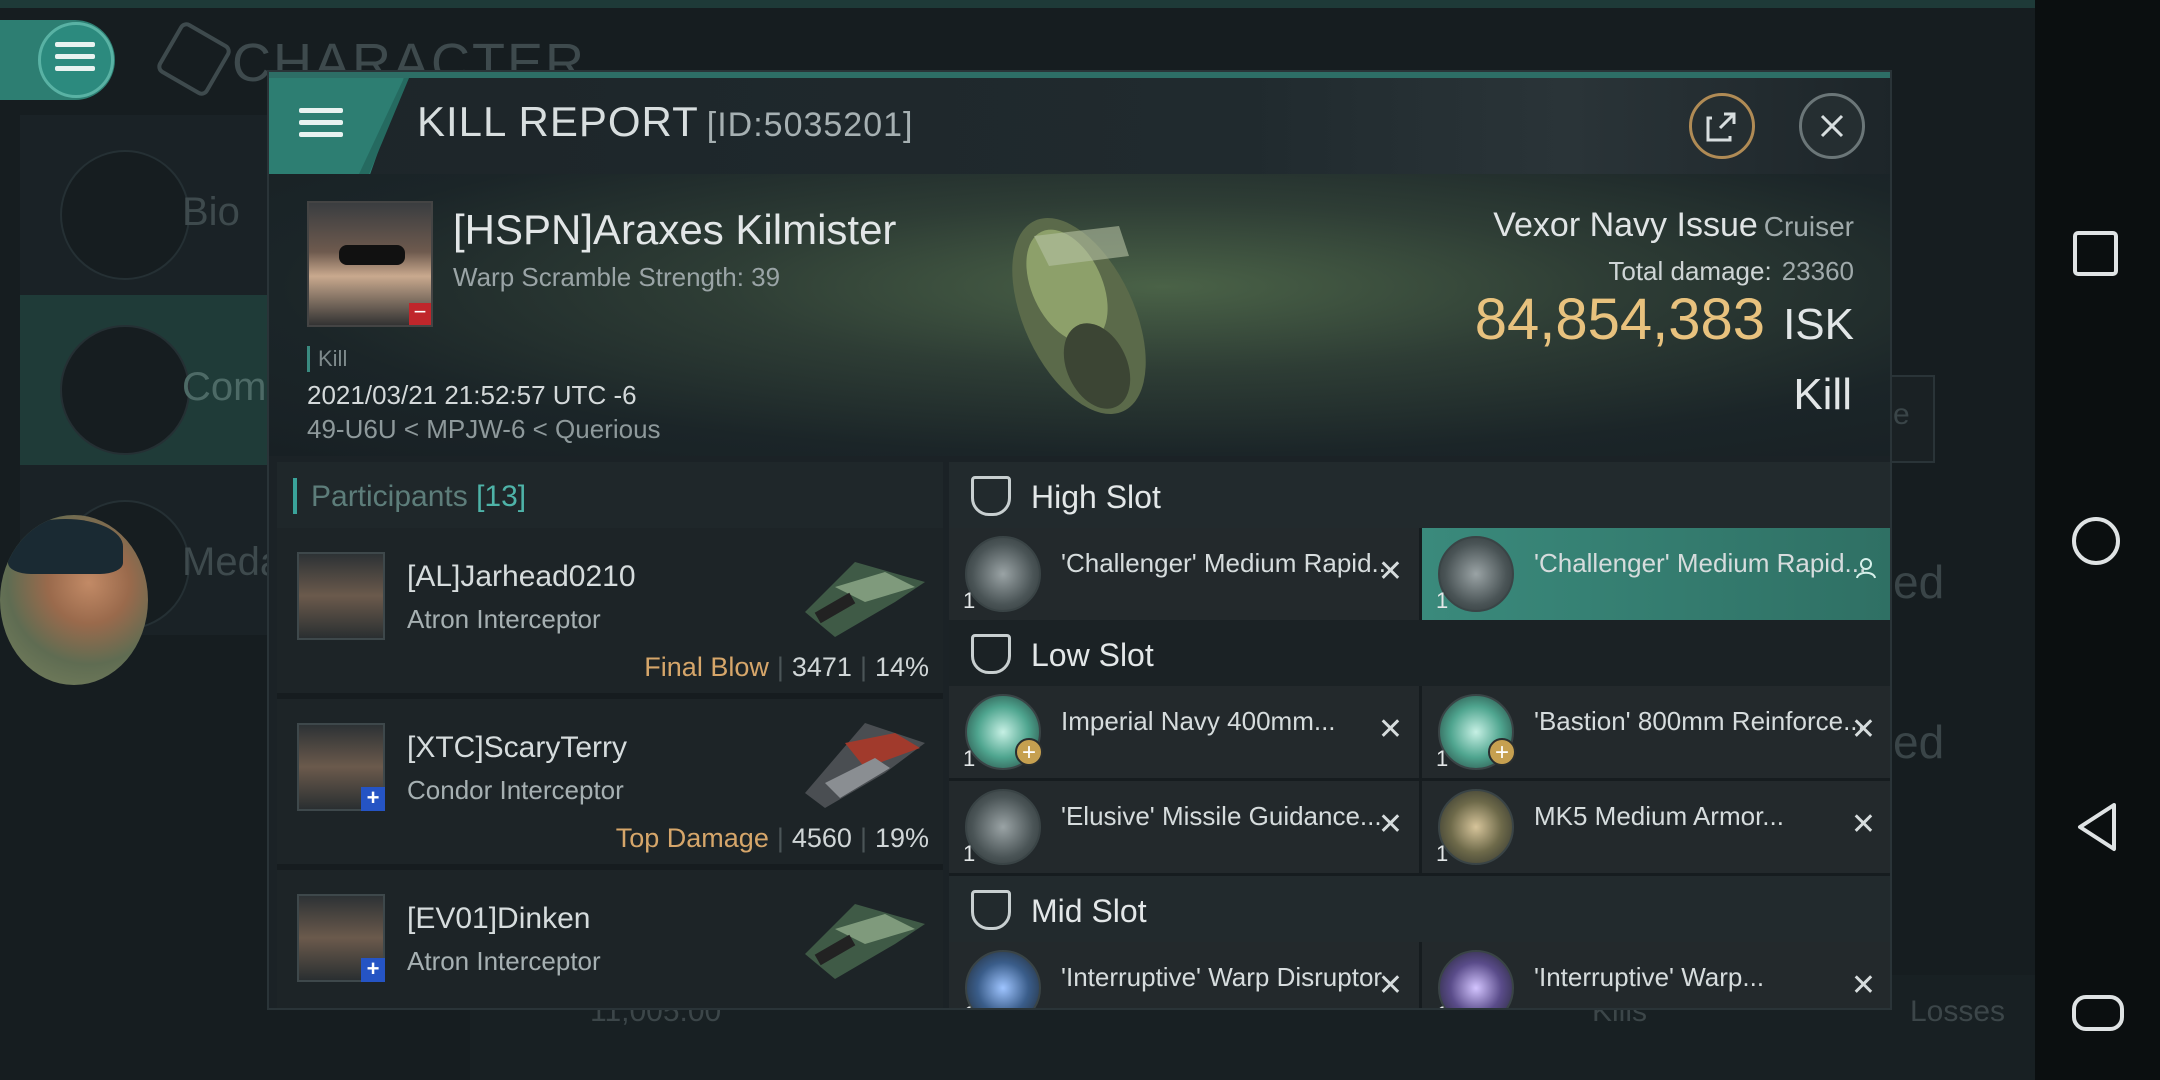 The image size is (2160, 1080). I want to click on recents-icon, so click(2095, 253).